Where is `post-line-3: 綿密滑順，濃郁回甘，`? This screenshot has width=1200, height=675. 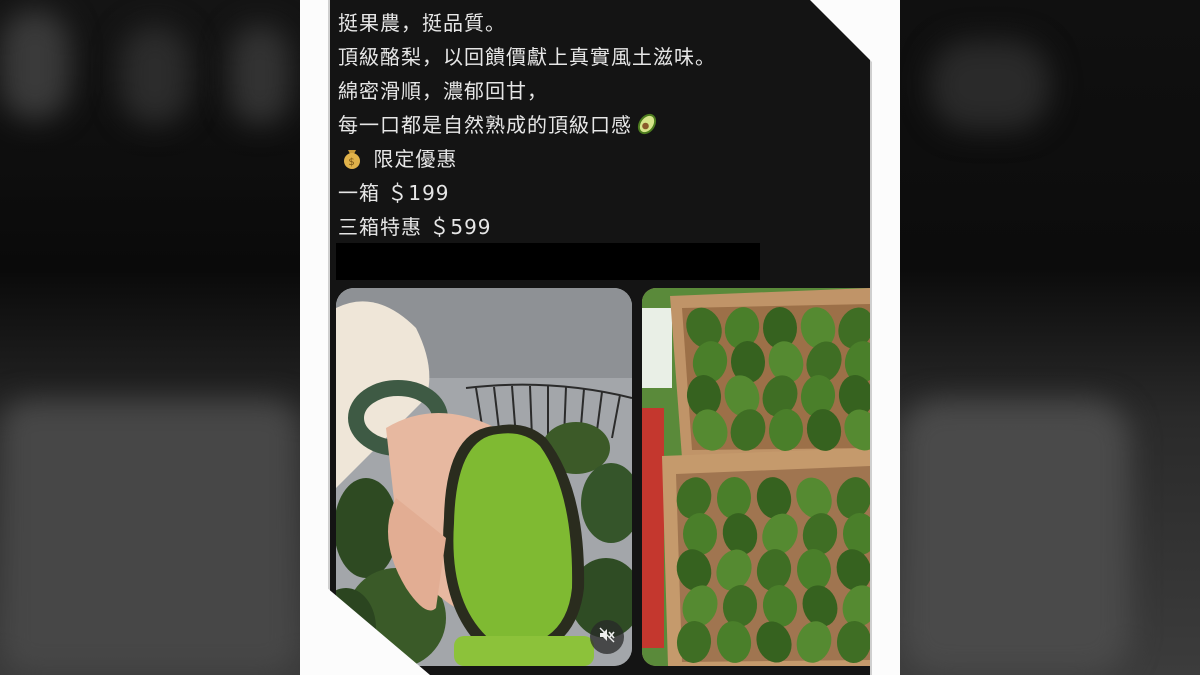
post-line-3: 綿密滑順，濃郁回甘， is located at coordinates (443, 91).